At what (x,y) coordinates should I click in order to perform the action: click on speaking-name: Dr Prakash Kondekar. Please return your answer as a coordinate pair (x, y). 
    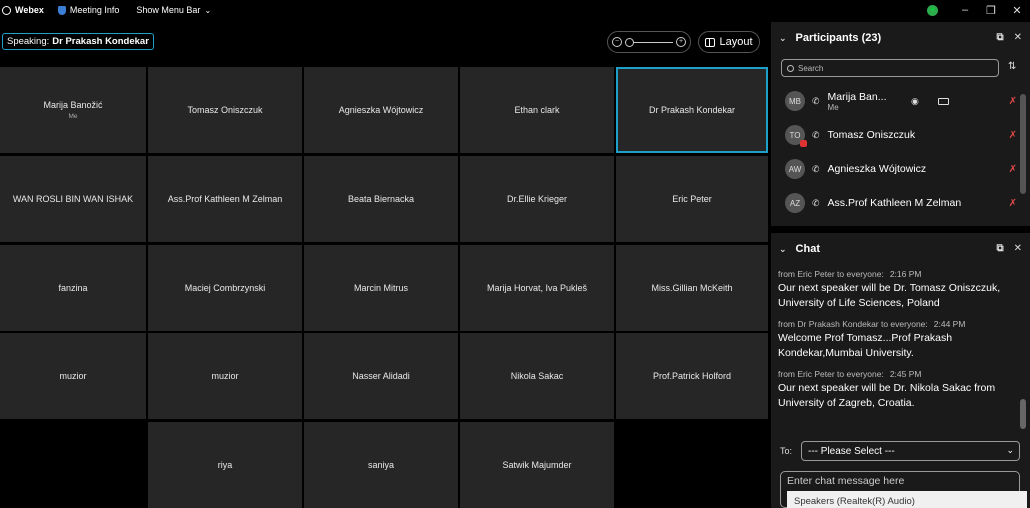
    Looking at the image, I should click on (100, 41).